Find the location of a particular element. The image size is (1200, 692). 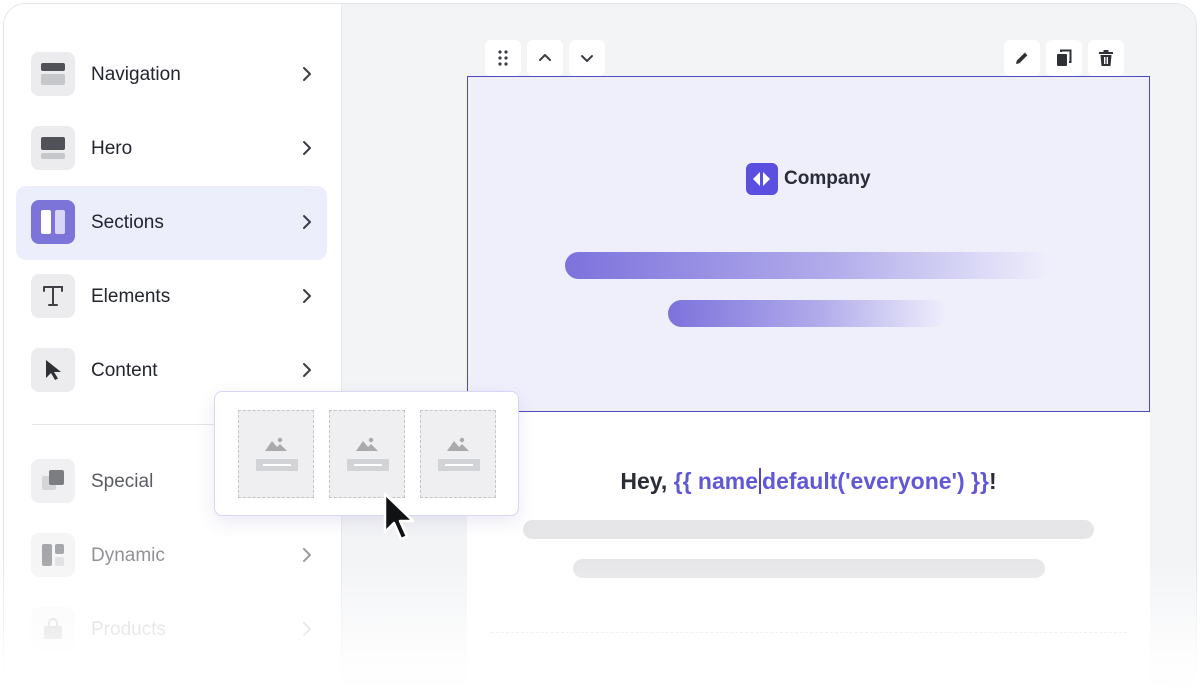

sidebar-item-label: Elements is located at coordinates (131, 296).